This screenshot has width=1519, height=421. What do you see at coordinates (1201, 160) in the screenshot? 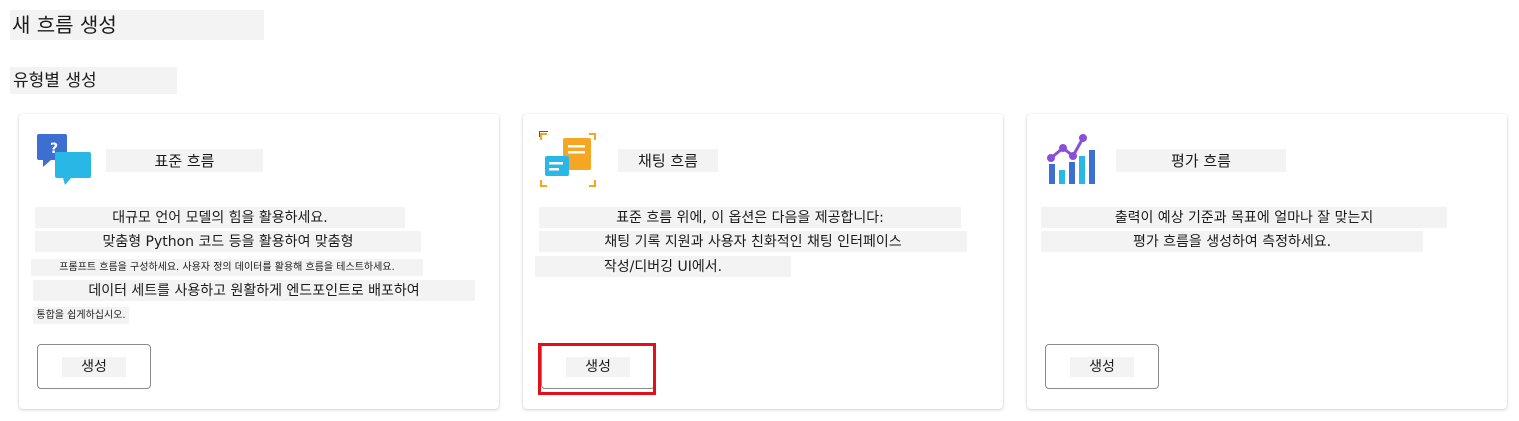
I see `card-title: 평가 흐름` at bounding box center [1201, 160].